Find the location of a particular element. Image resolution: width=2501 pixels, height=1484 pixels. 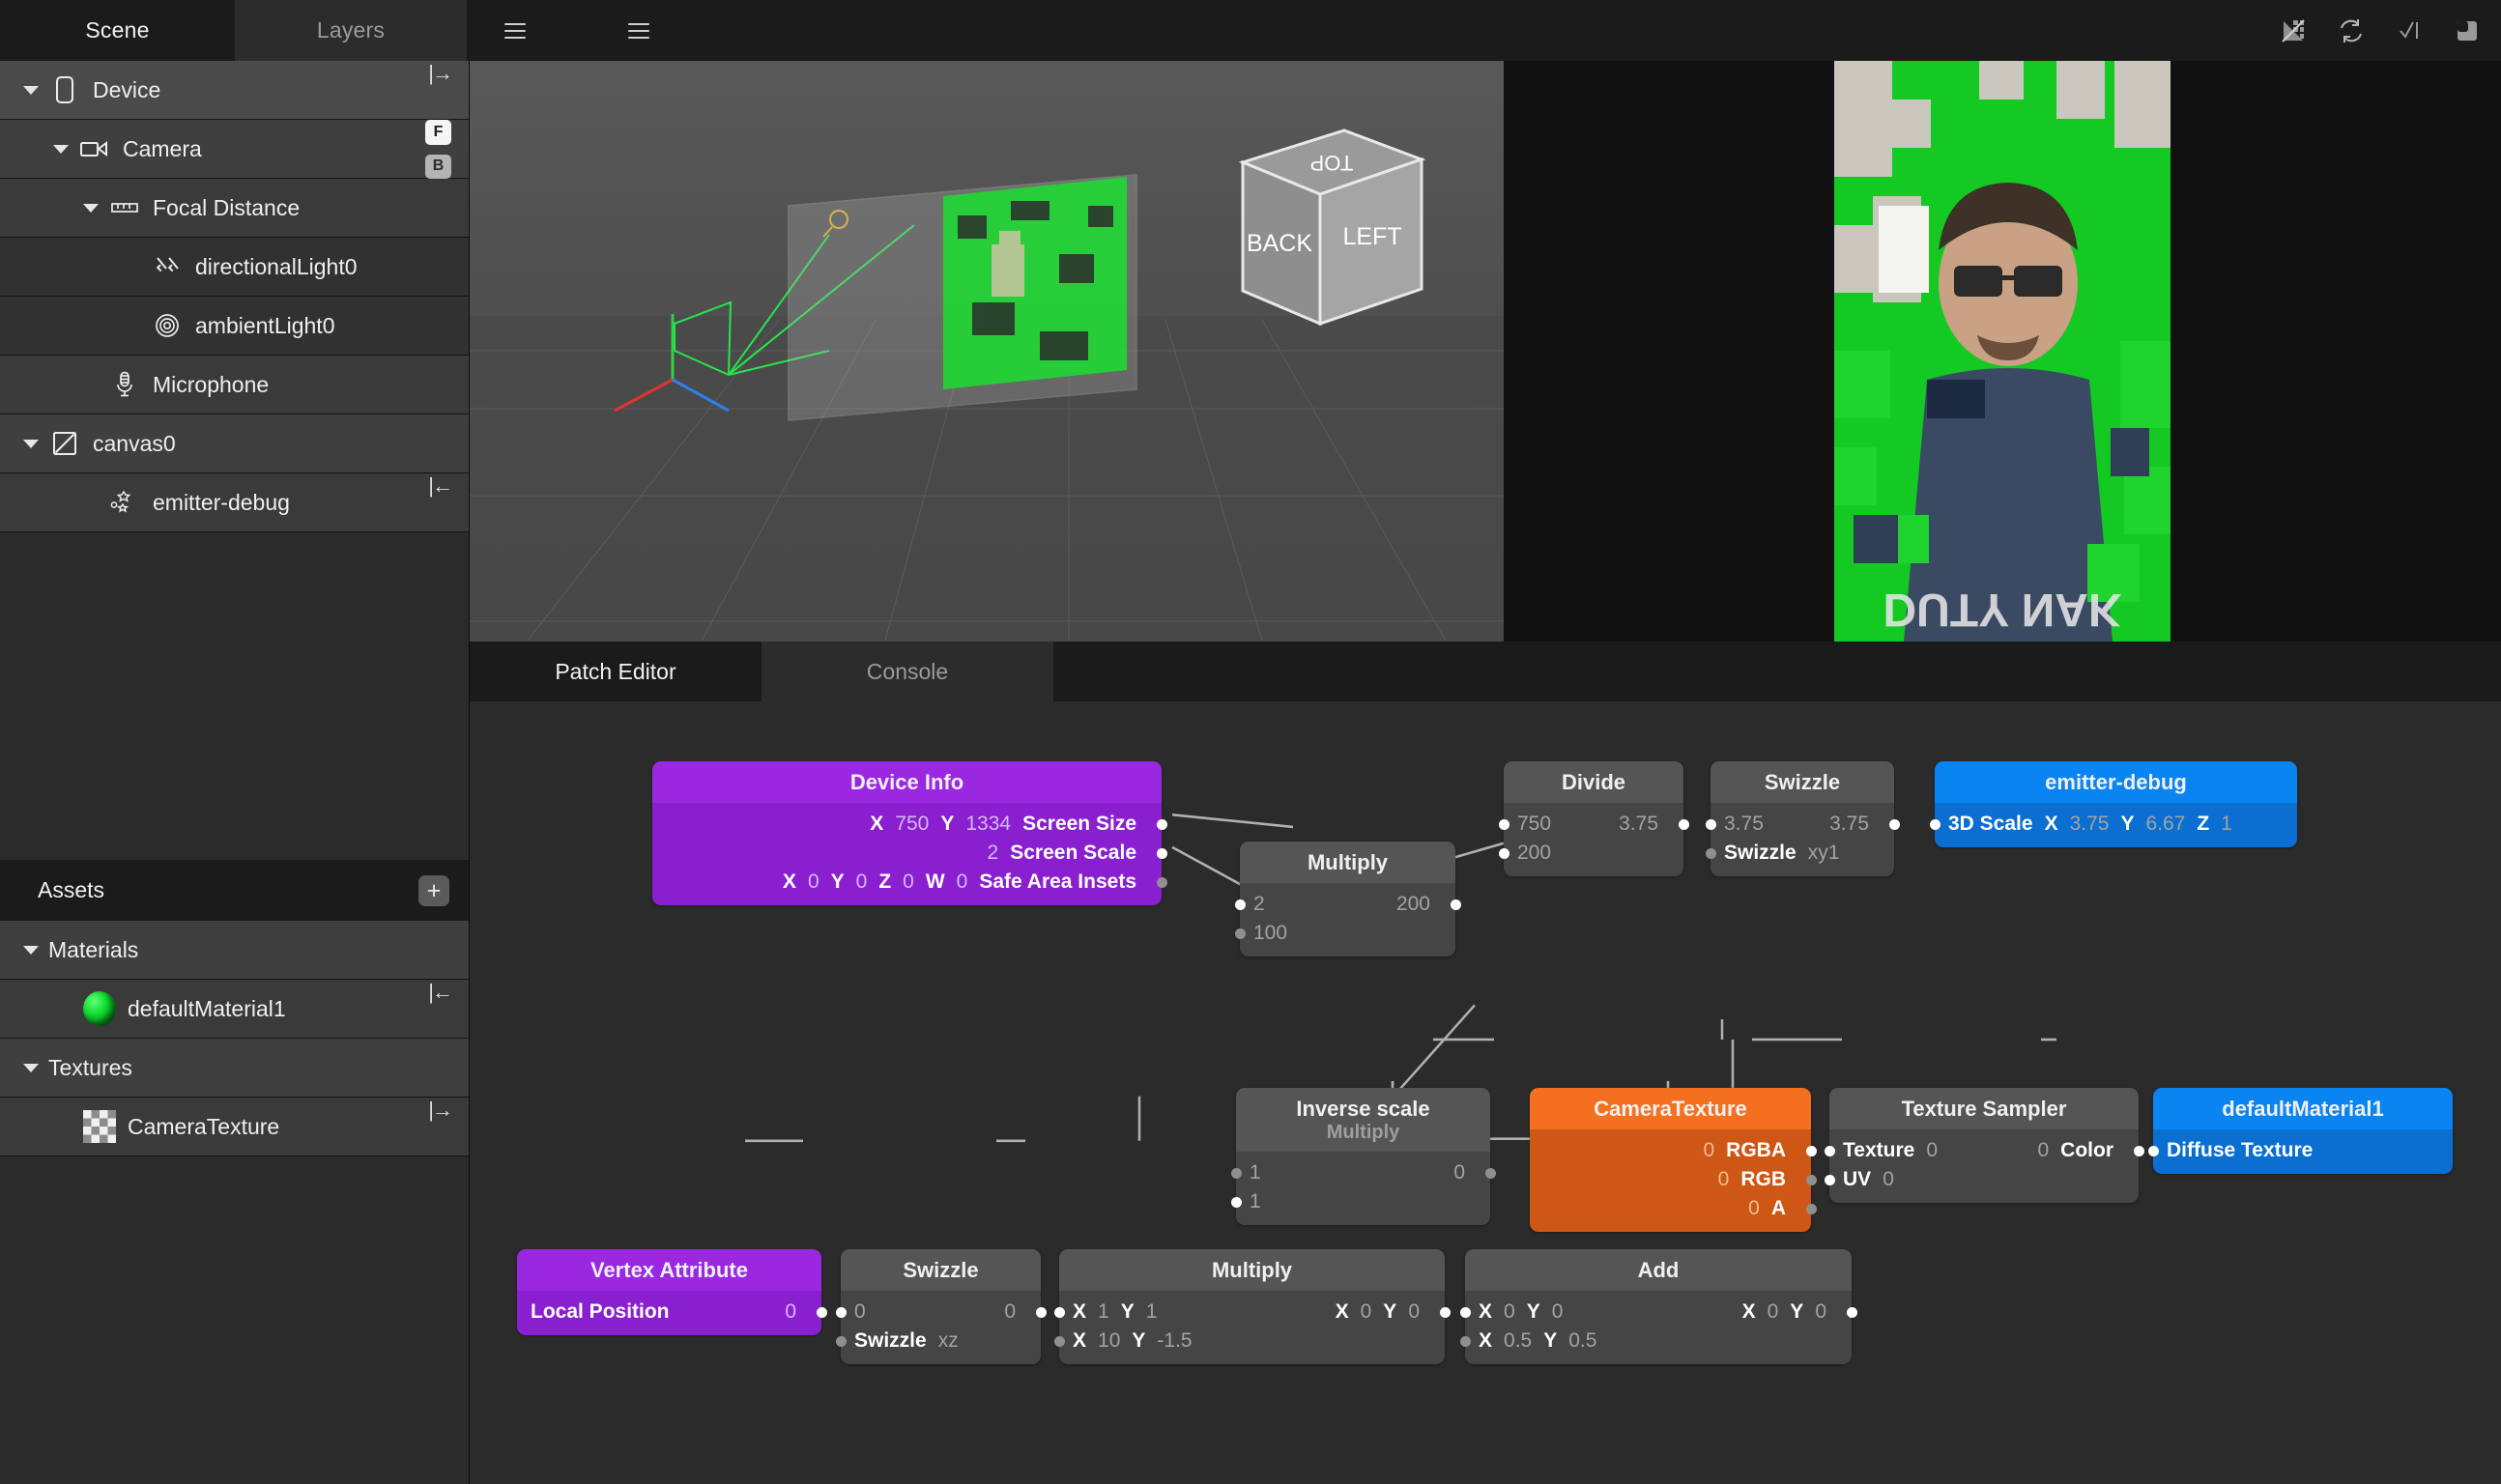

patch-port-row: Texture 0 0 Color is located at coordinates (1984, 1151).